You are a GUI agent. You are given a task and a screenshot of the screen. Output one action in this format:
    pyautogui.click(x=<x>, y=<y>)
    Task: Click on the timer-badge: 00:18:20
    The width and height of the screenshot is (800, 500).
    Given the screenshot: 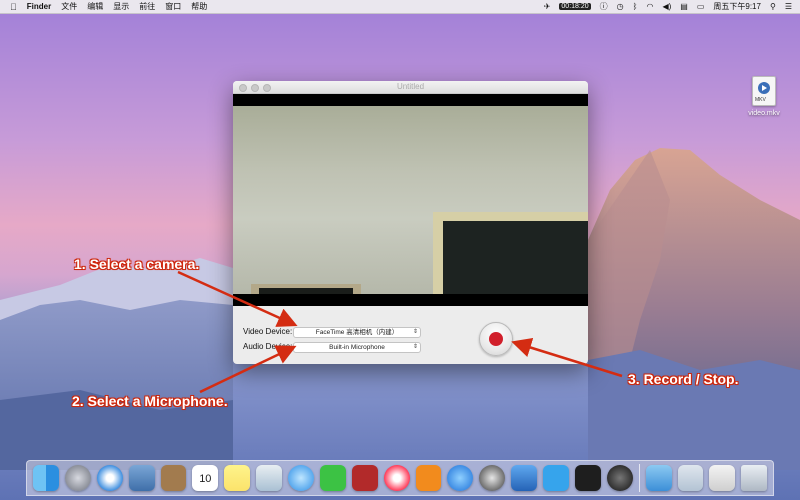 What is the action you would take?
    pyautogui.click(x=575, y=6)
    